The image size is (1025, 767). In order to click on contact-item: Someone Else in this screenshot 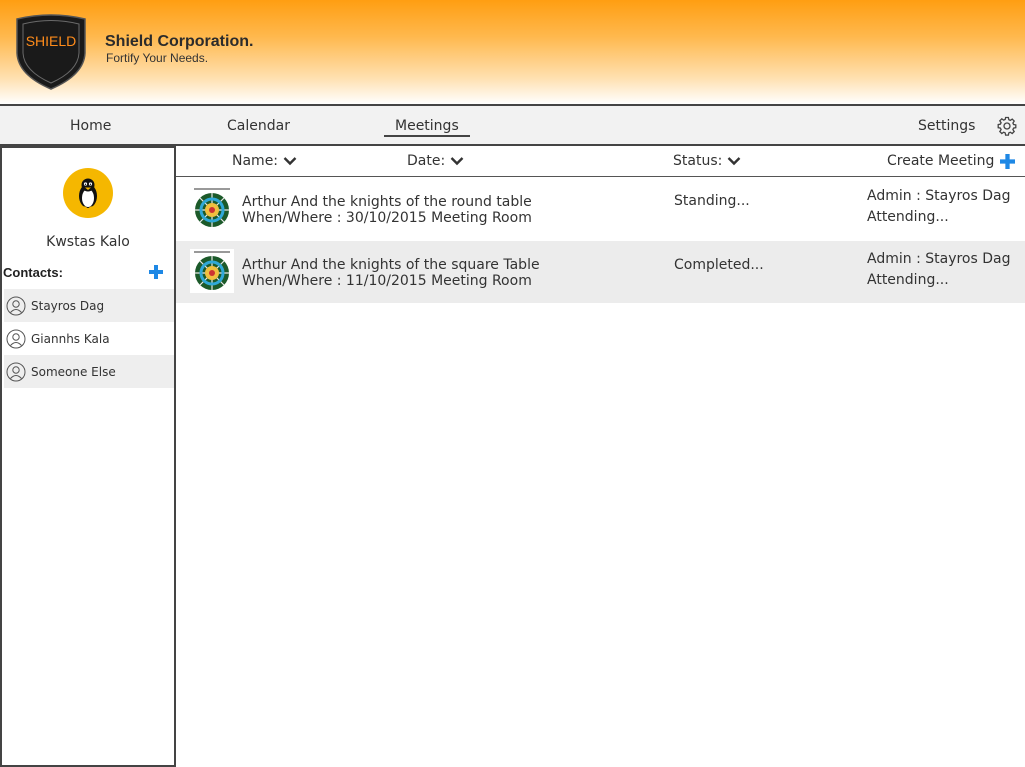, I will do `click(89, 371)`.